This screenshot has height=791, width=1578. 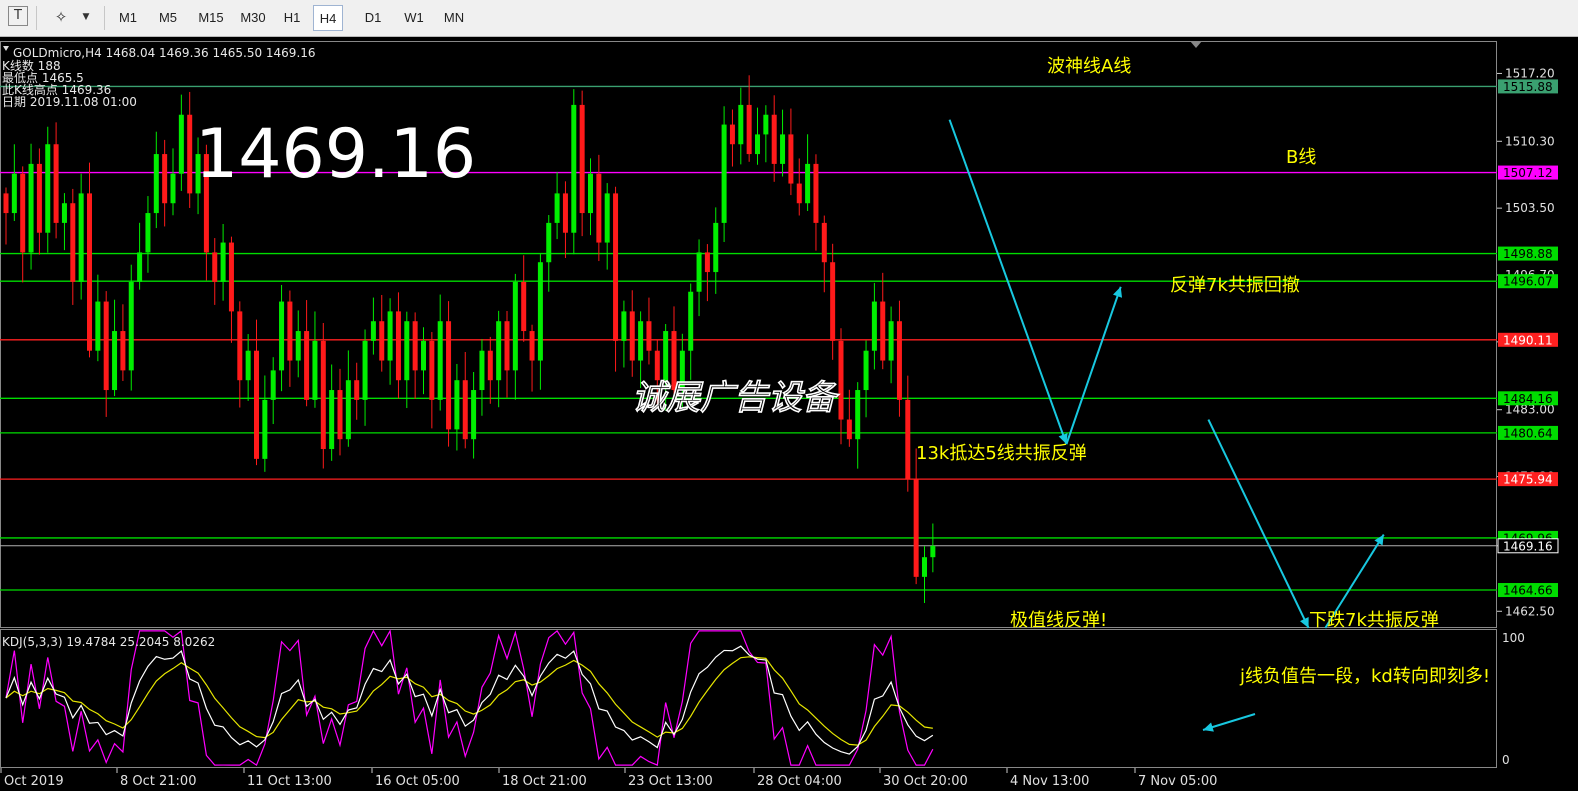 What do you see at coordinates (1530, 208) in the screenshot?
I see `y-tick-label: 1503.50` at bounding box center [1530, 208].